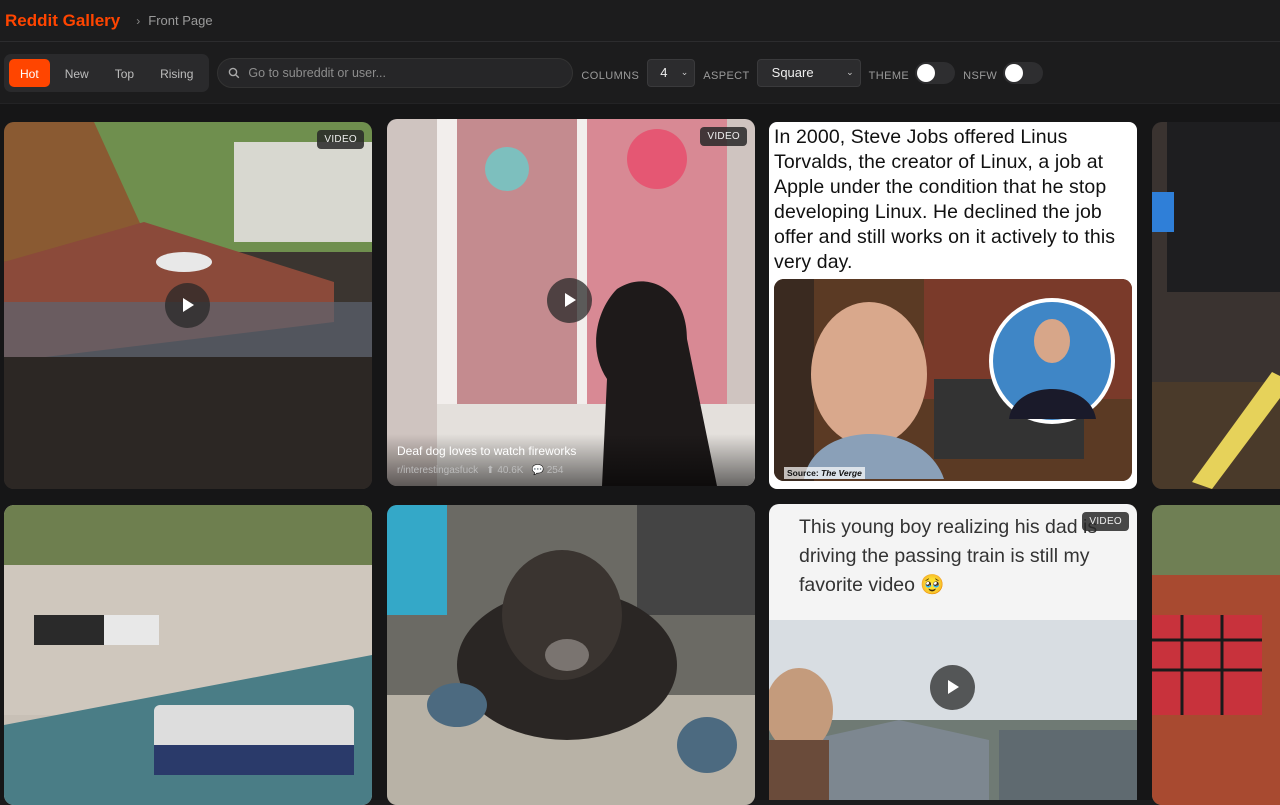 The width and height of the screenshot is (1280, 805). Describe the element at coordinates (490, 470) in the screenshot. I see `upvote-icon: ⬆` at that location.